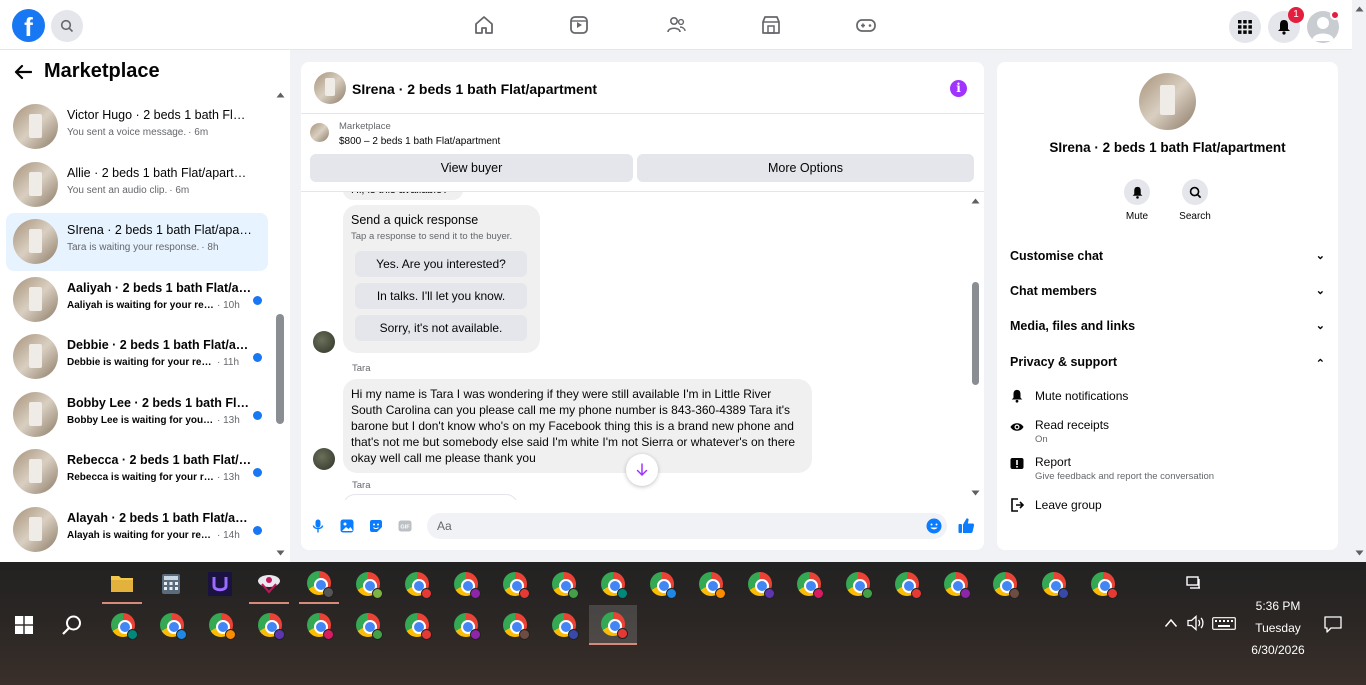 The height and width of the screenshot is (685, 1366). Describe the element at coordinates (1196, 623) in the screenshot. I see `volume-icon` at that location.